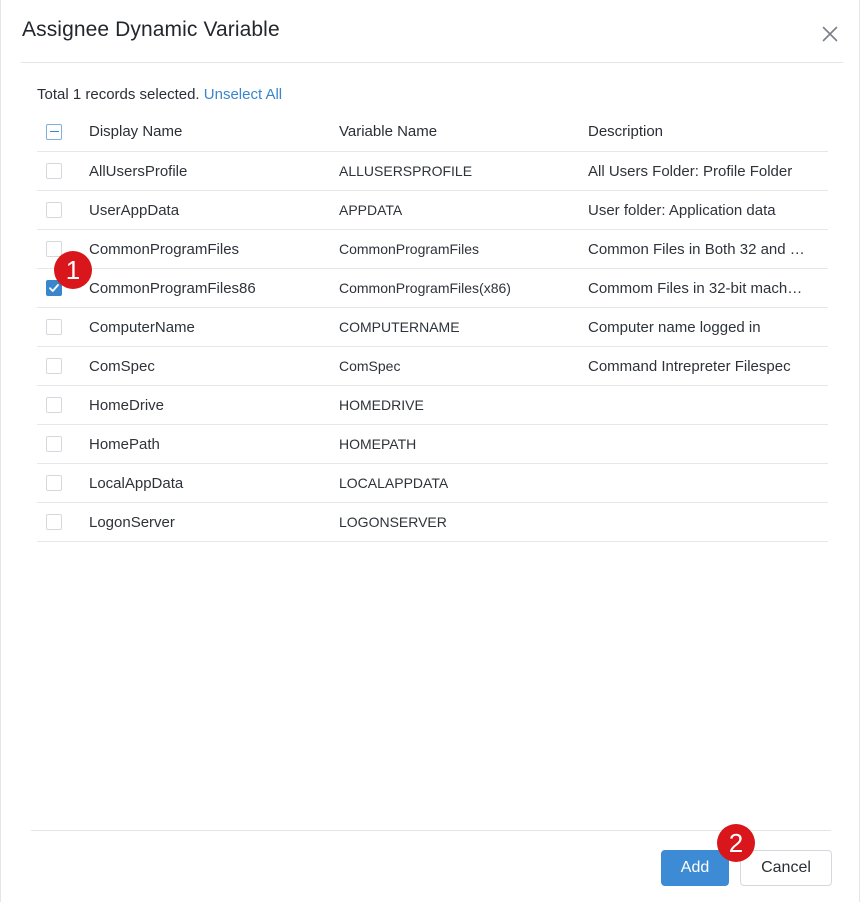 The width and height of the screenshot is (860, 902). Describe the element at coordinates (689, 366) in the screenshot. I see `cell-description: Command Intrepreter Filespec` at that location.